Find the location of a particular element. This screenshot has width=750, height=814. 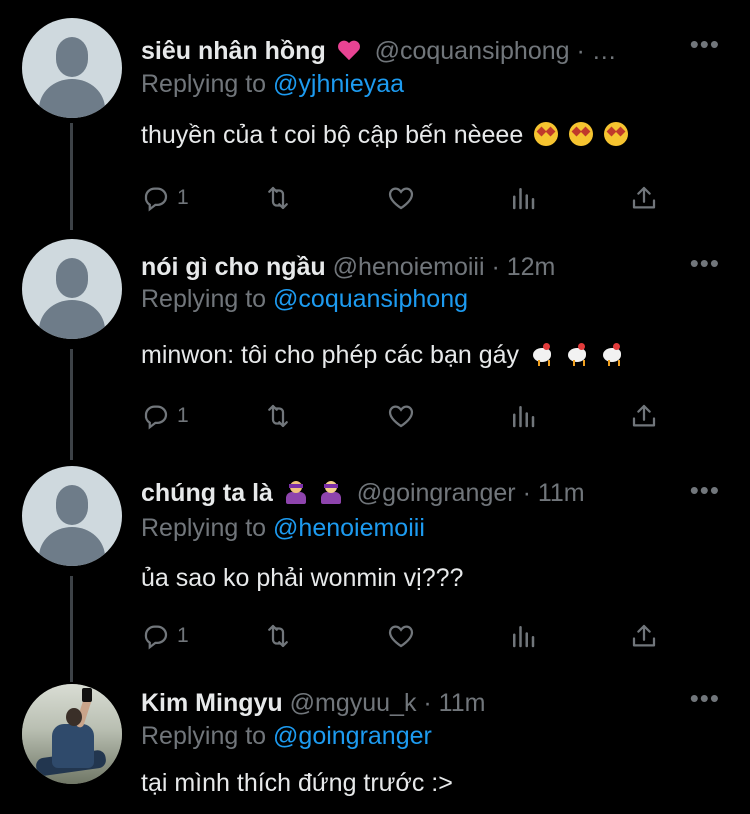

replying-to: Replying to @coquansiphong is located at coordinates (304, 299).